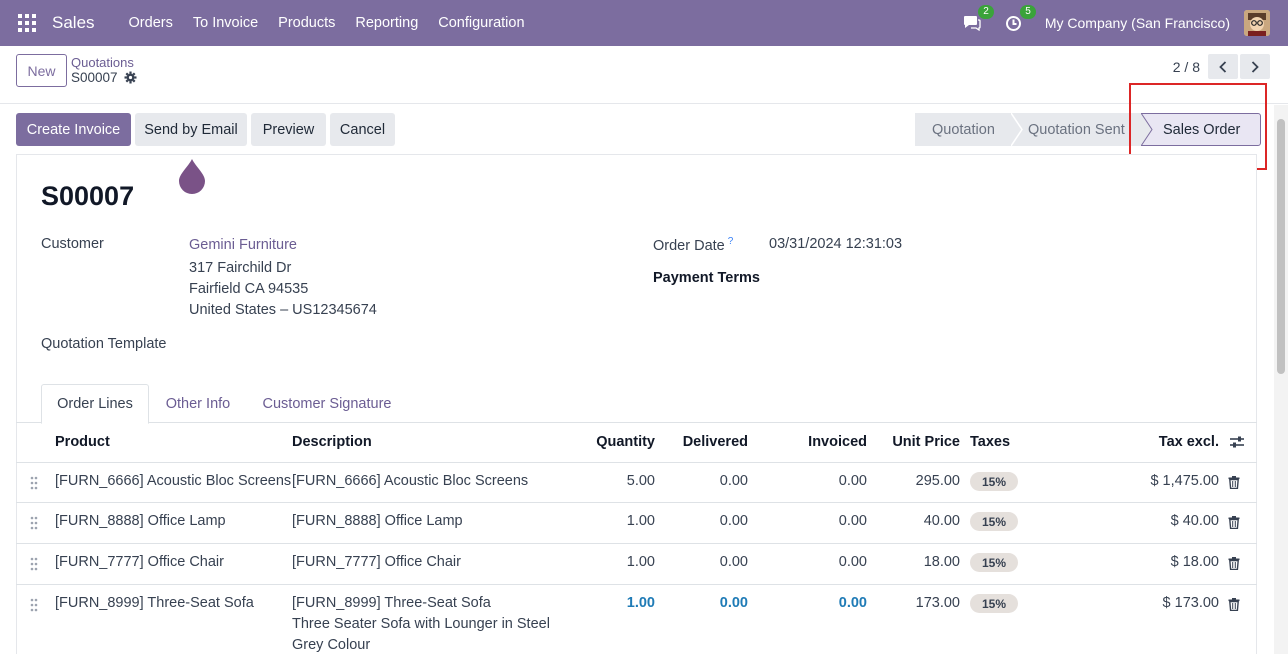  Describe the element at coordinates (1147, 129) in the screenshot. I see `status-arrow-icon` at that location.